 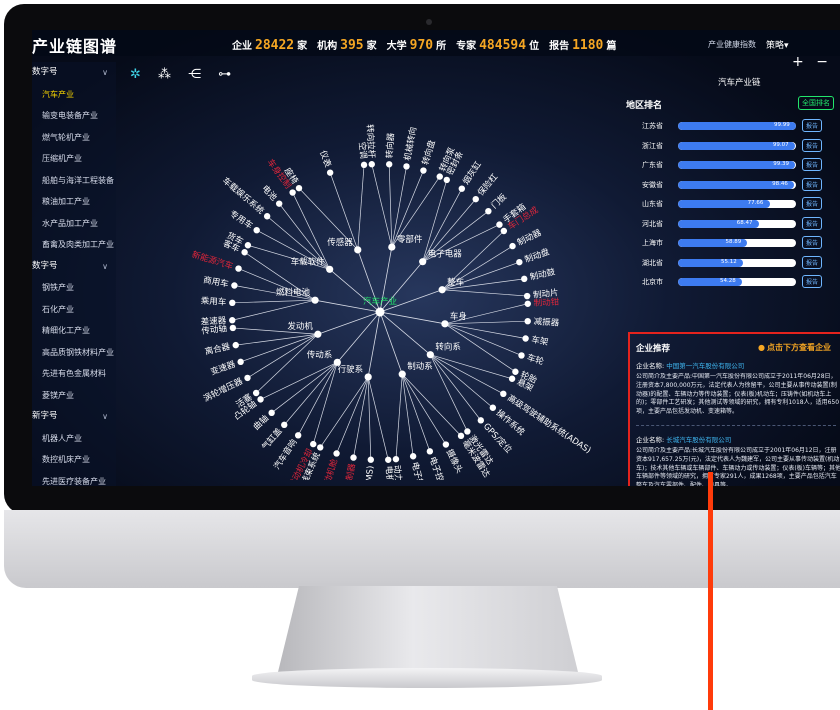 I want to click on sidebar-group: 新字号 ∨, so click(x=74, y=417).